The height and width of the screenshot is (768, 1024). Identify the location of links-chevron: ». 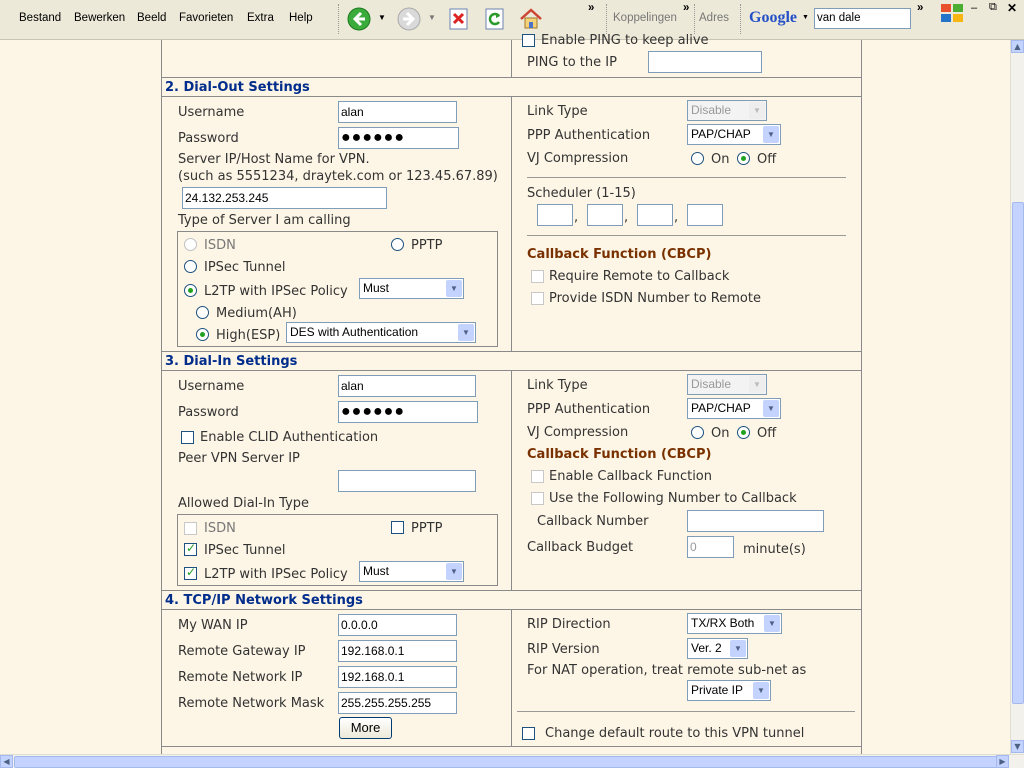
(686, 8).